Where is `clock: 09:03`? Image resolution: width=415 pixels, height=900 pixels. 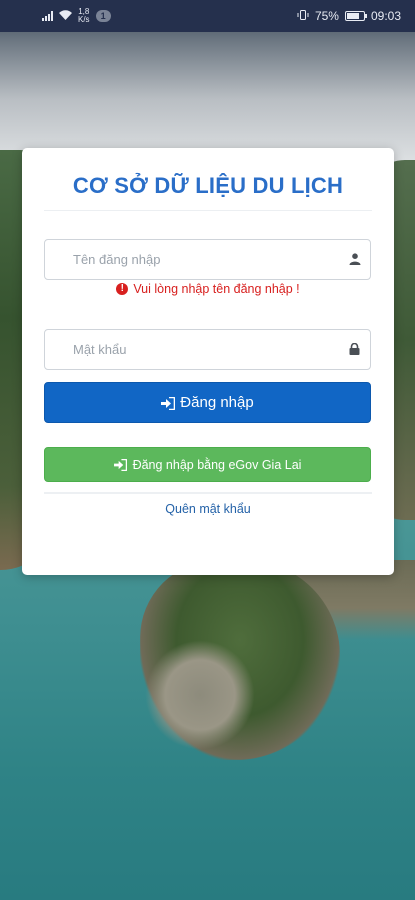
clock: 09:03 is located at coordinates (385, 16).